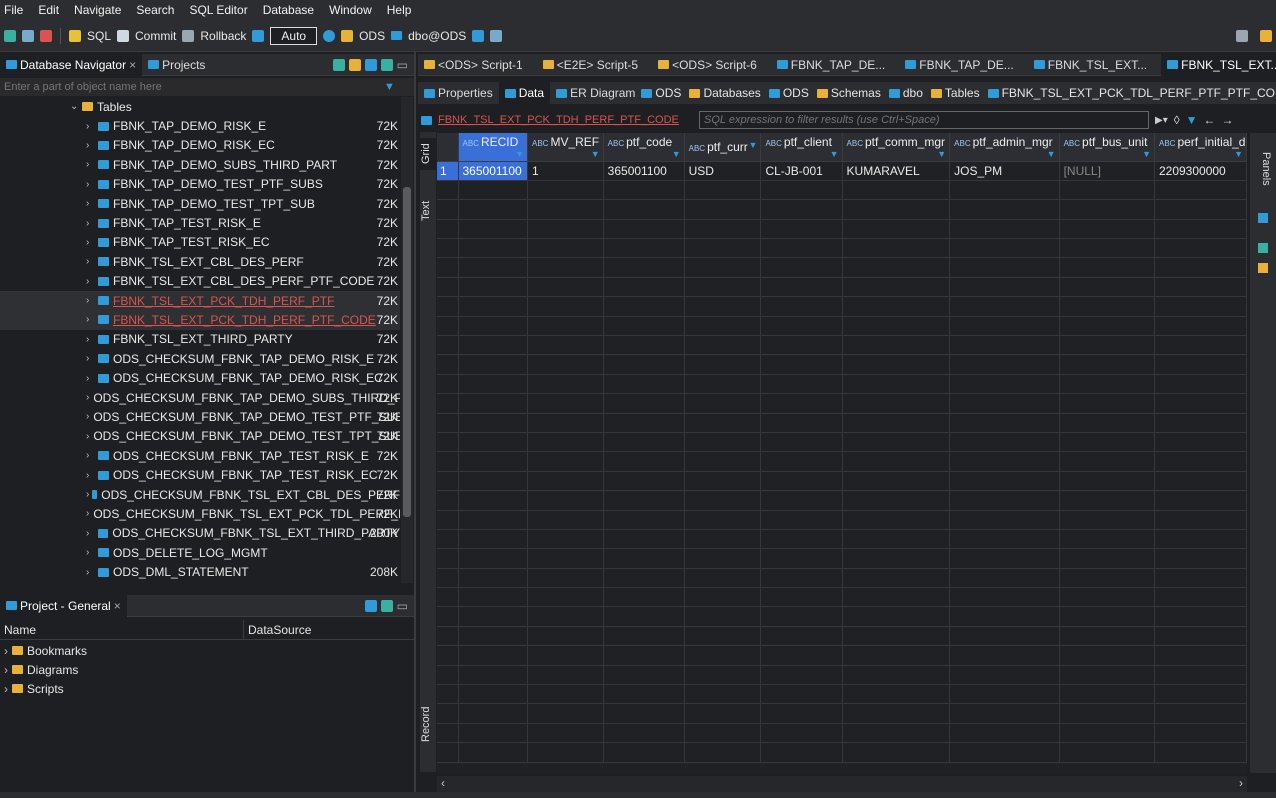 The width and height of the screenshot is (1276, 798). Describe the element at coordinates (1242, 35) in the screenshot. I see `search-icon` at that location.